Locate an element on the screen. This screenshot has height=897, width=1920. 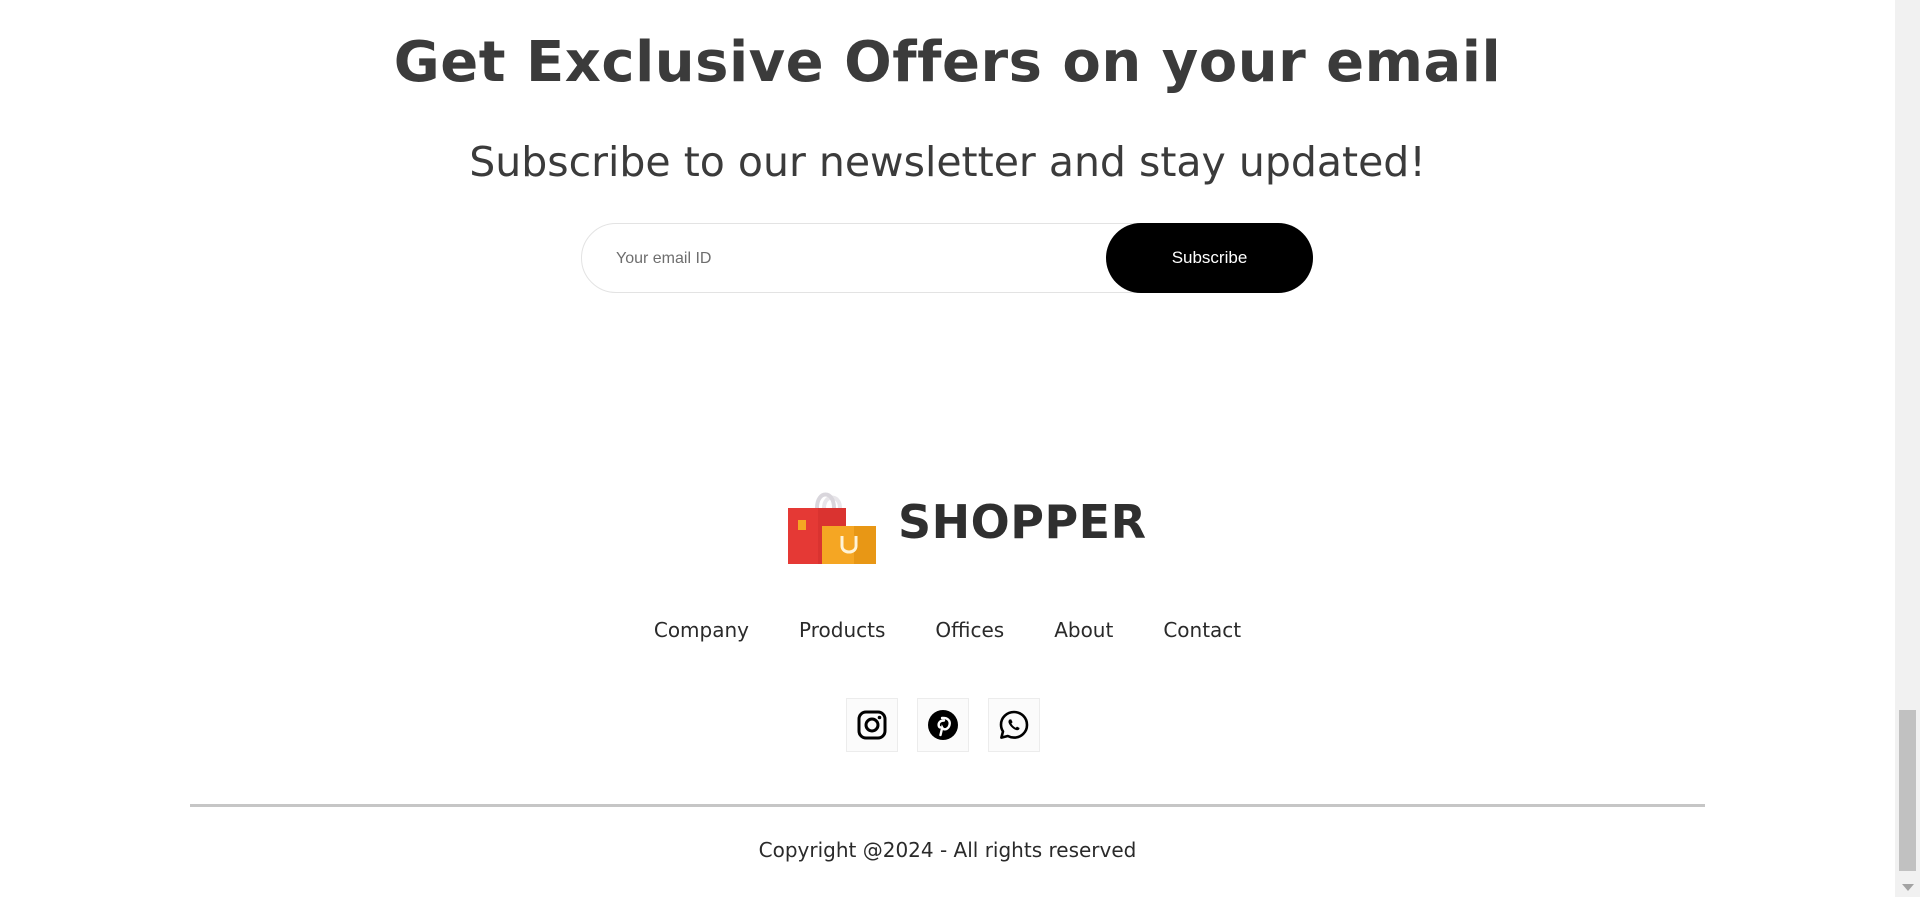
whatsapp-icon is located at coordinates (1014, 724).